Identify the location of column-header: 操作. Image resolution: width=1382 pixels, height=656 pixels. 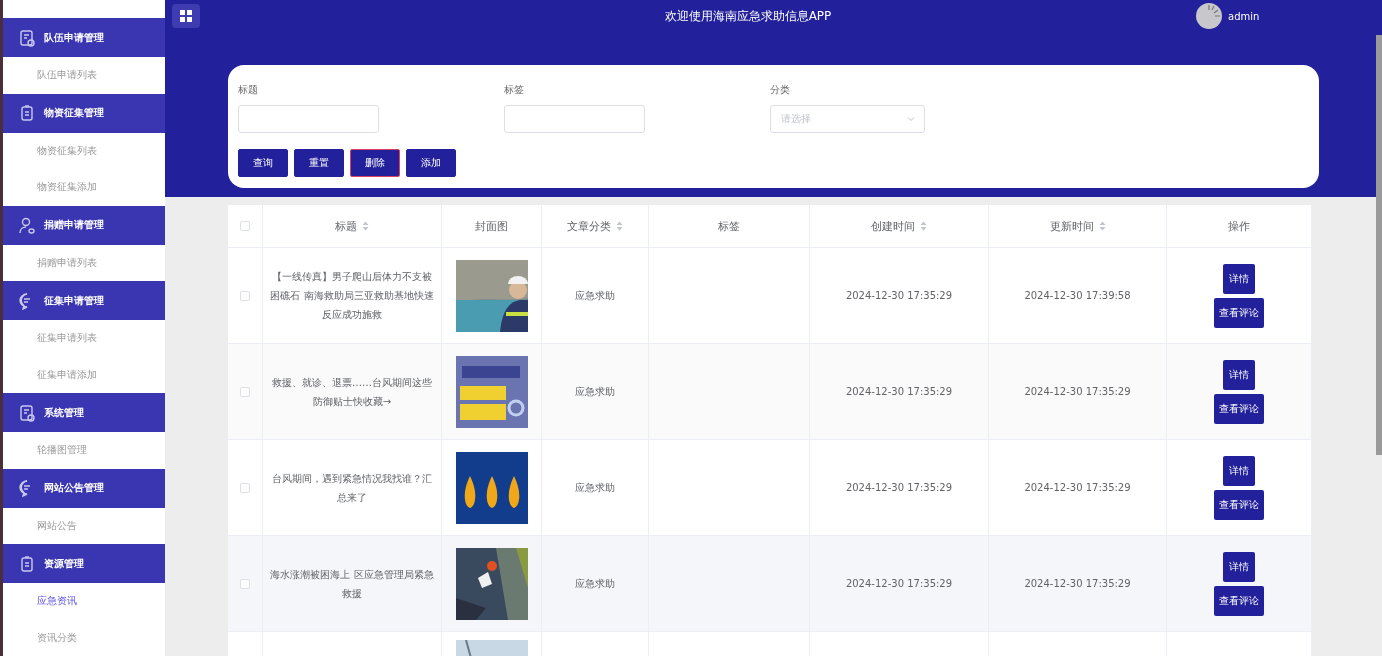
(1239, 226).